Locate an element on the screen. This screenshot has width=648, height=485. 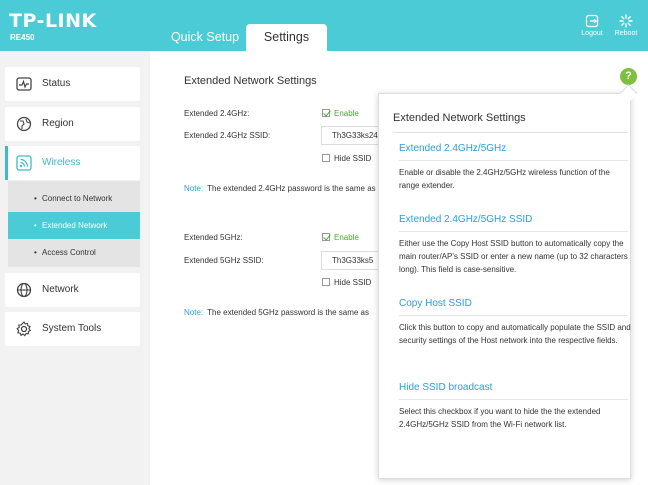
active-indicator is located at coordinates (6, 163).